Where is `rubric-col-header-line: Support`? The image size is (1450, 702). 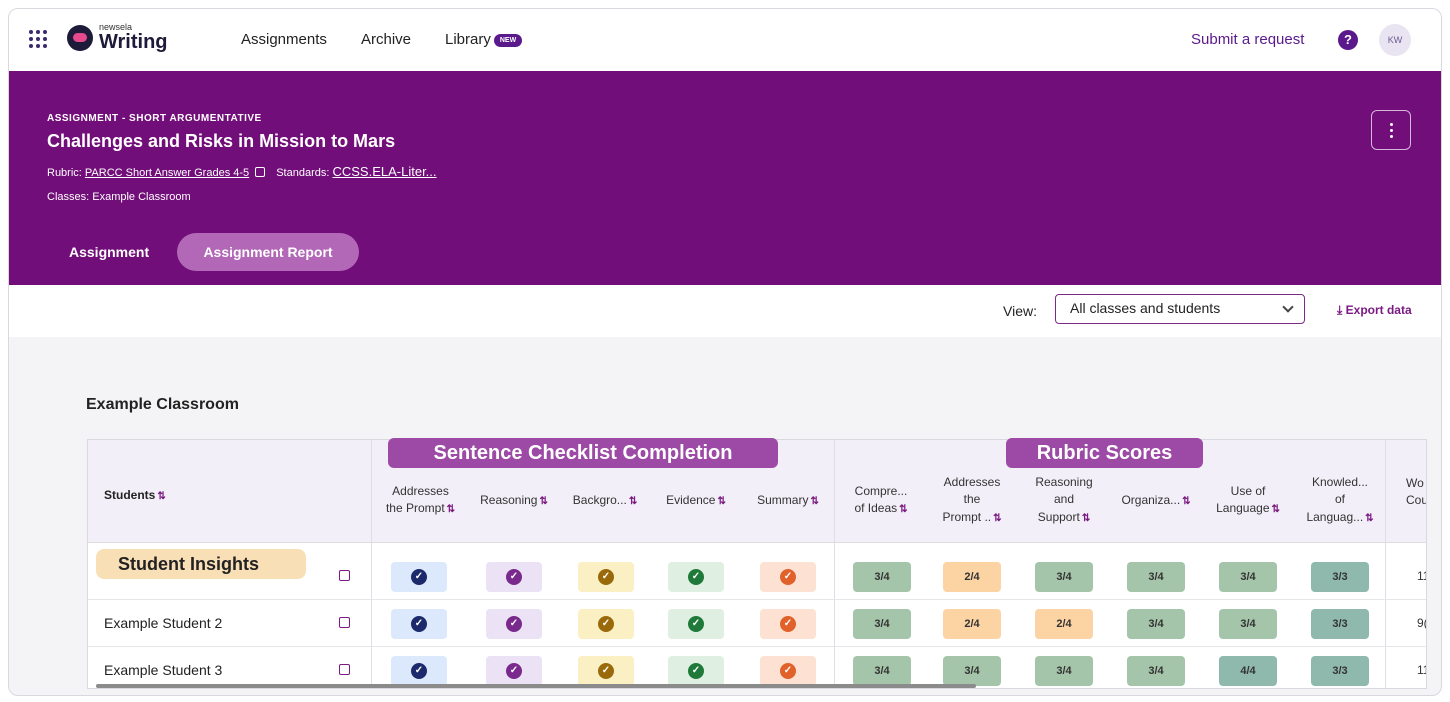 rubric-col-header-line: Support is located at coordinates (1058, 516).